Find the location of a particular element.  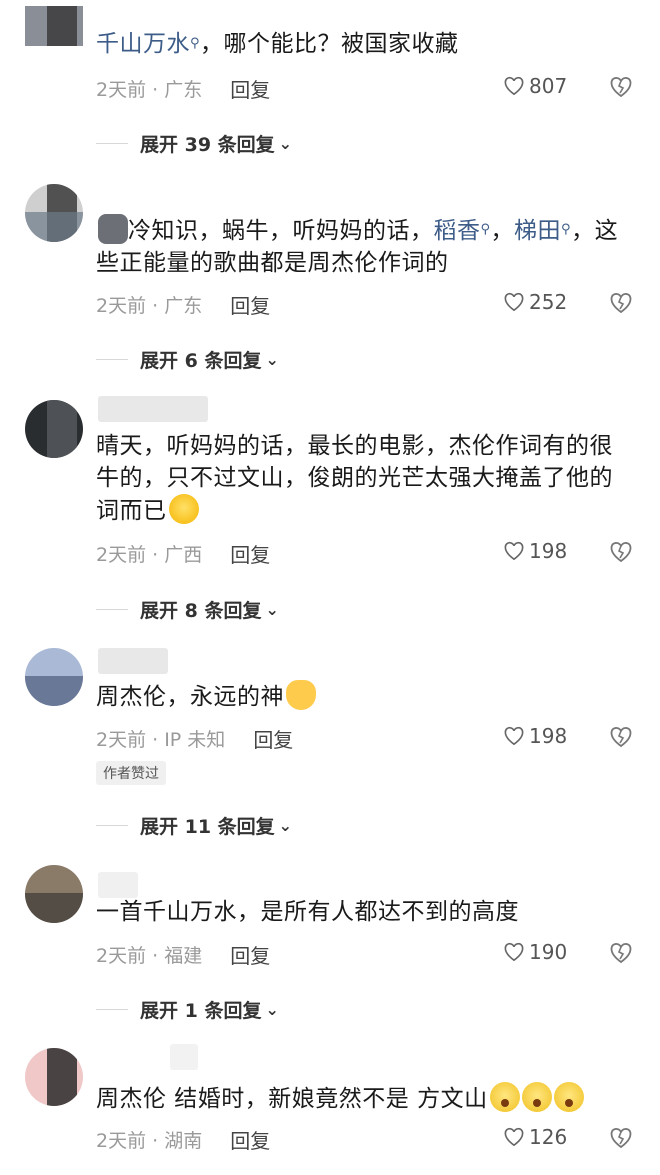

expand-replies-button: 展开 39 条回复 ⌄ is located at coordinates (194, 143).